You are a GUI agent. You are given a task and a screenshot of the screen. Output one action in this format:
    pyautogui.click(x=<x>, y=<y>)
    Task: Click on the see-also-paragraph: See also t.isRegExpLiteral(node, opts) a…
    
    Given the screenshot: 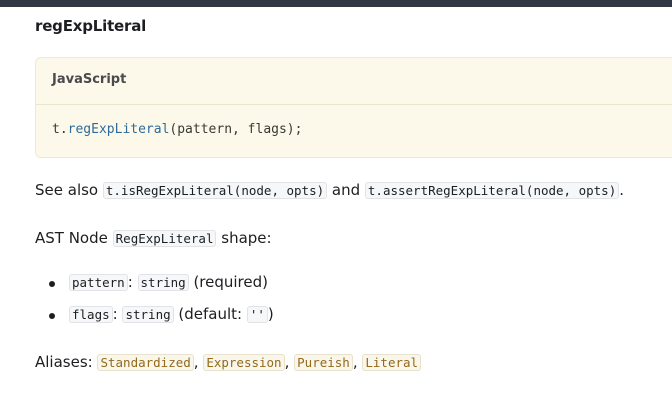 What is the action you would take?
    pyautogui.click(x=329, y=190)
    